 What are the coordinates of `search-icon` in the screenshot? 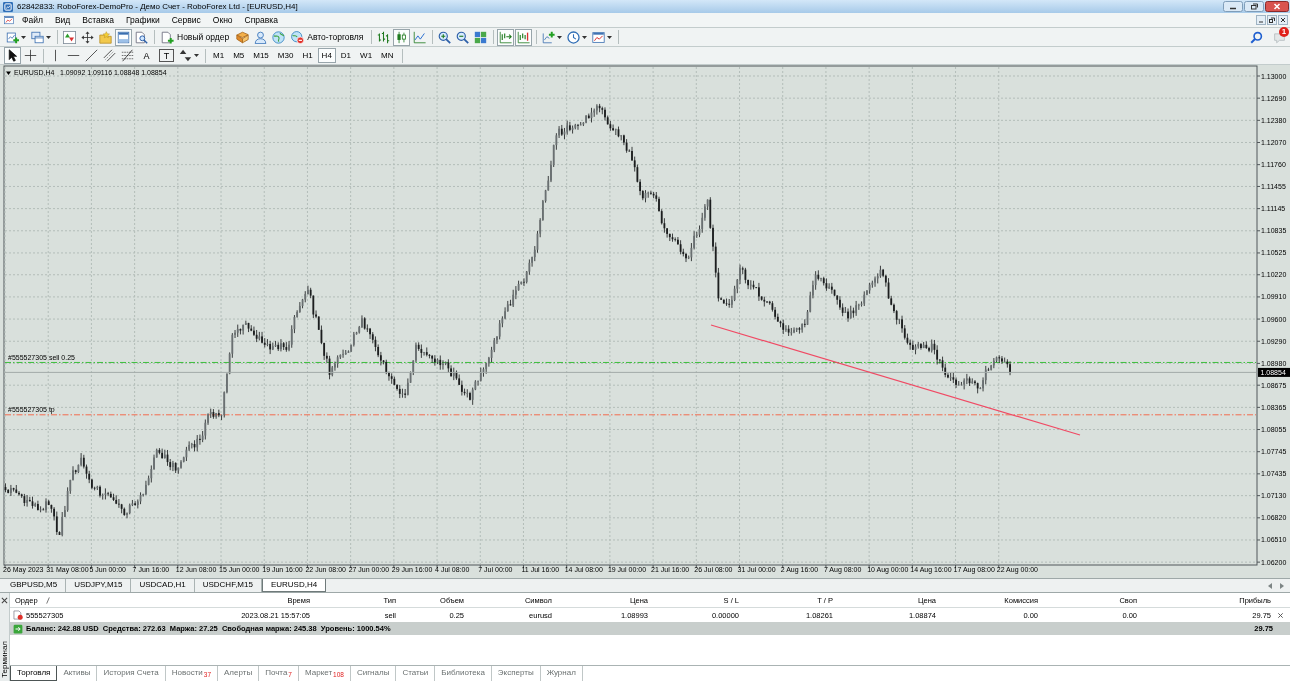 It's located at (1256, 37).